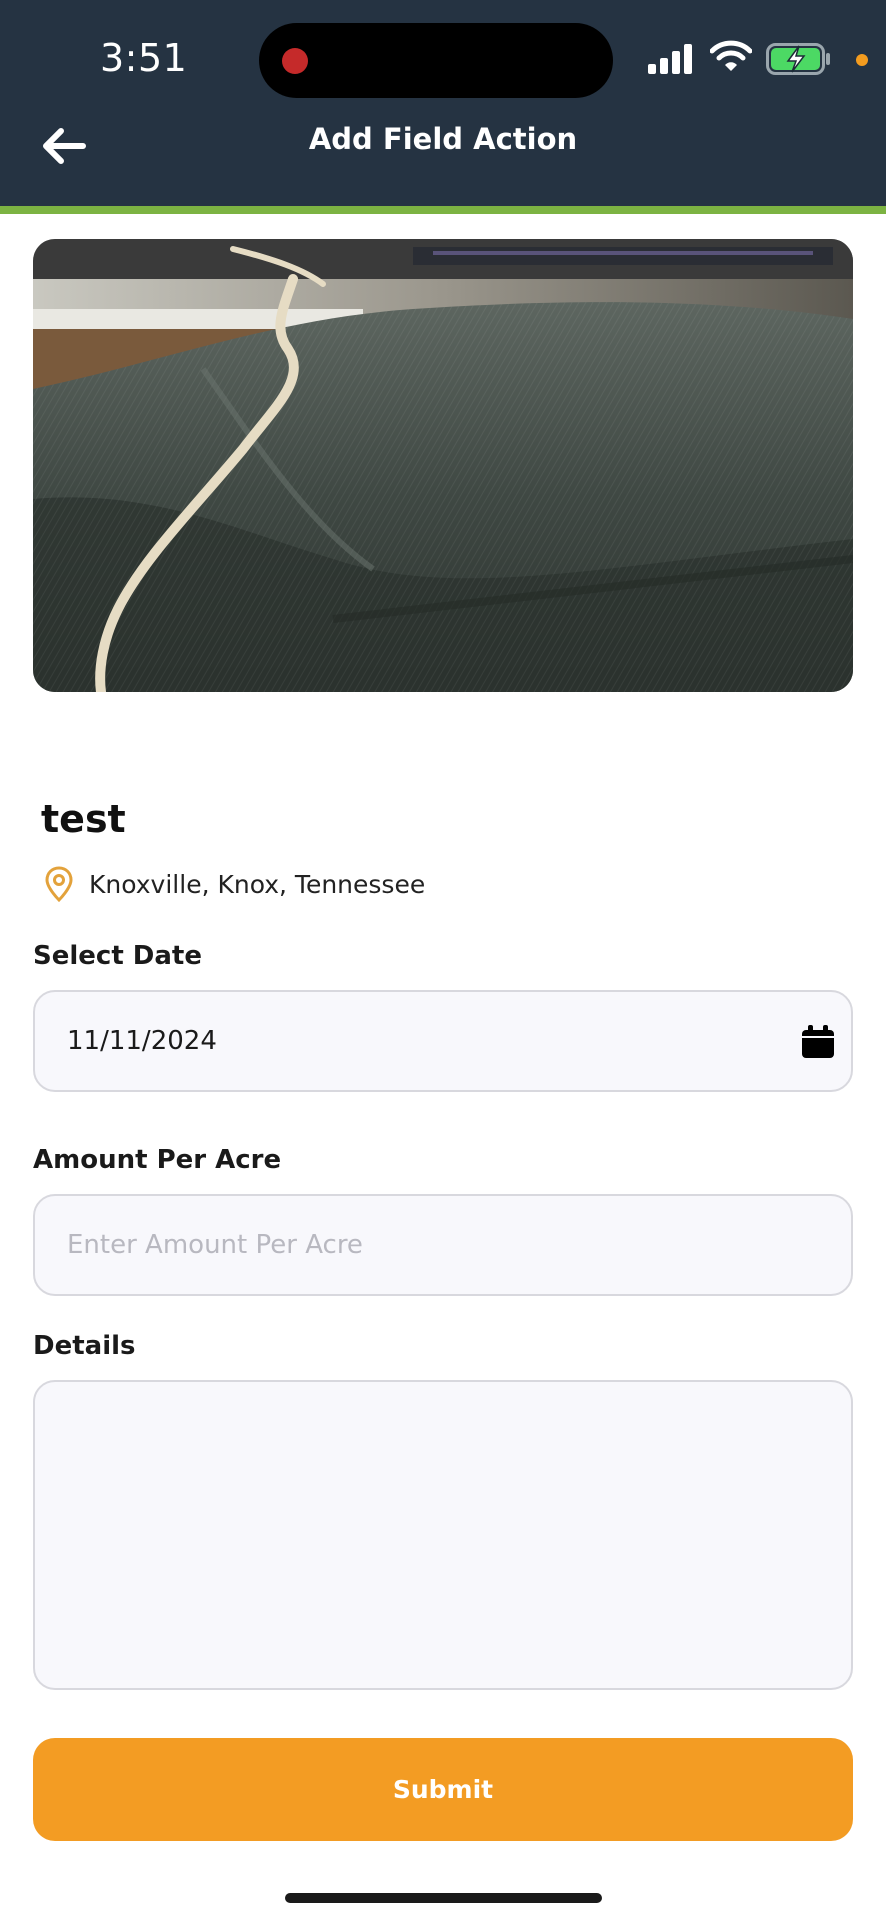  What do you see at coordinates (142, 1041) in the screenshot?
I see `date-value: 11/11/2024` at bounding box center [142, 1041].